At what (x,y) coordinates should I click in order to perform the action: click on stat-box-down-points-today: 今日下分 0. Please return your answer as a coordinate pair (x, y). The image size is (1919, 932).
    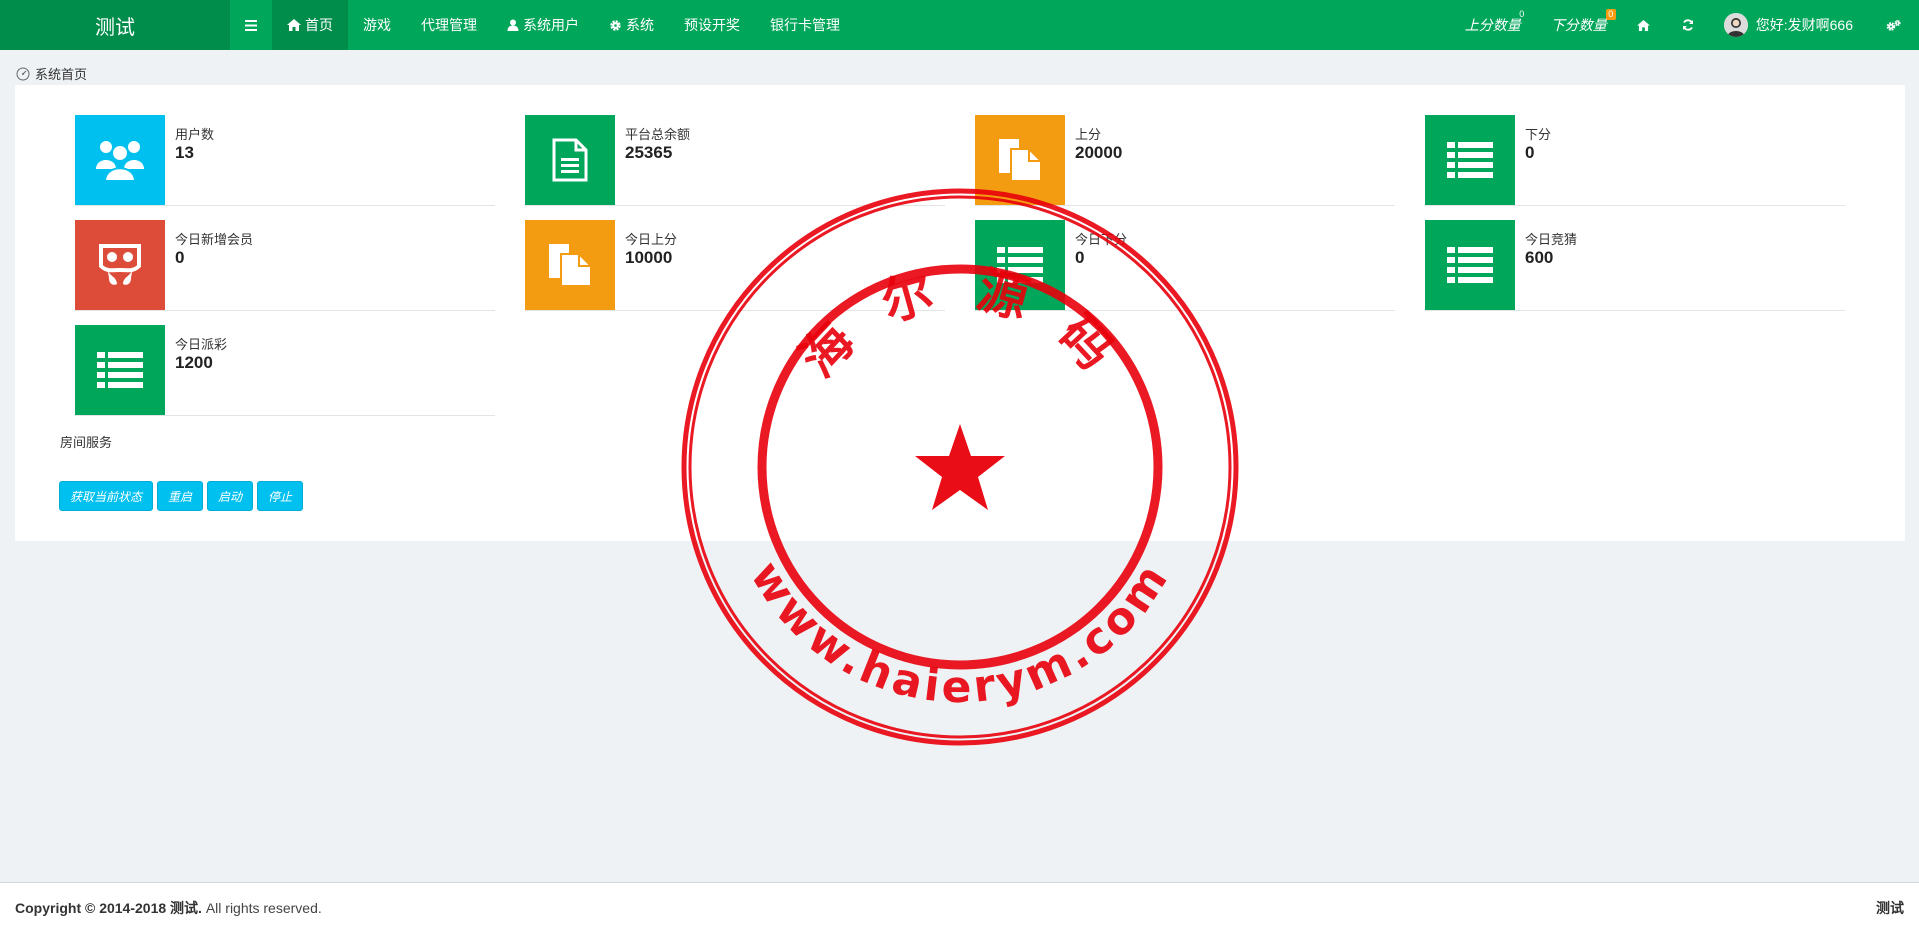
    Looking at the image, I should click on (1185, 265).